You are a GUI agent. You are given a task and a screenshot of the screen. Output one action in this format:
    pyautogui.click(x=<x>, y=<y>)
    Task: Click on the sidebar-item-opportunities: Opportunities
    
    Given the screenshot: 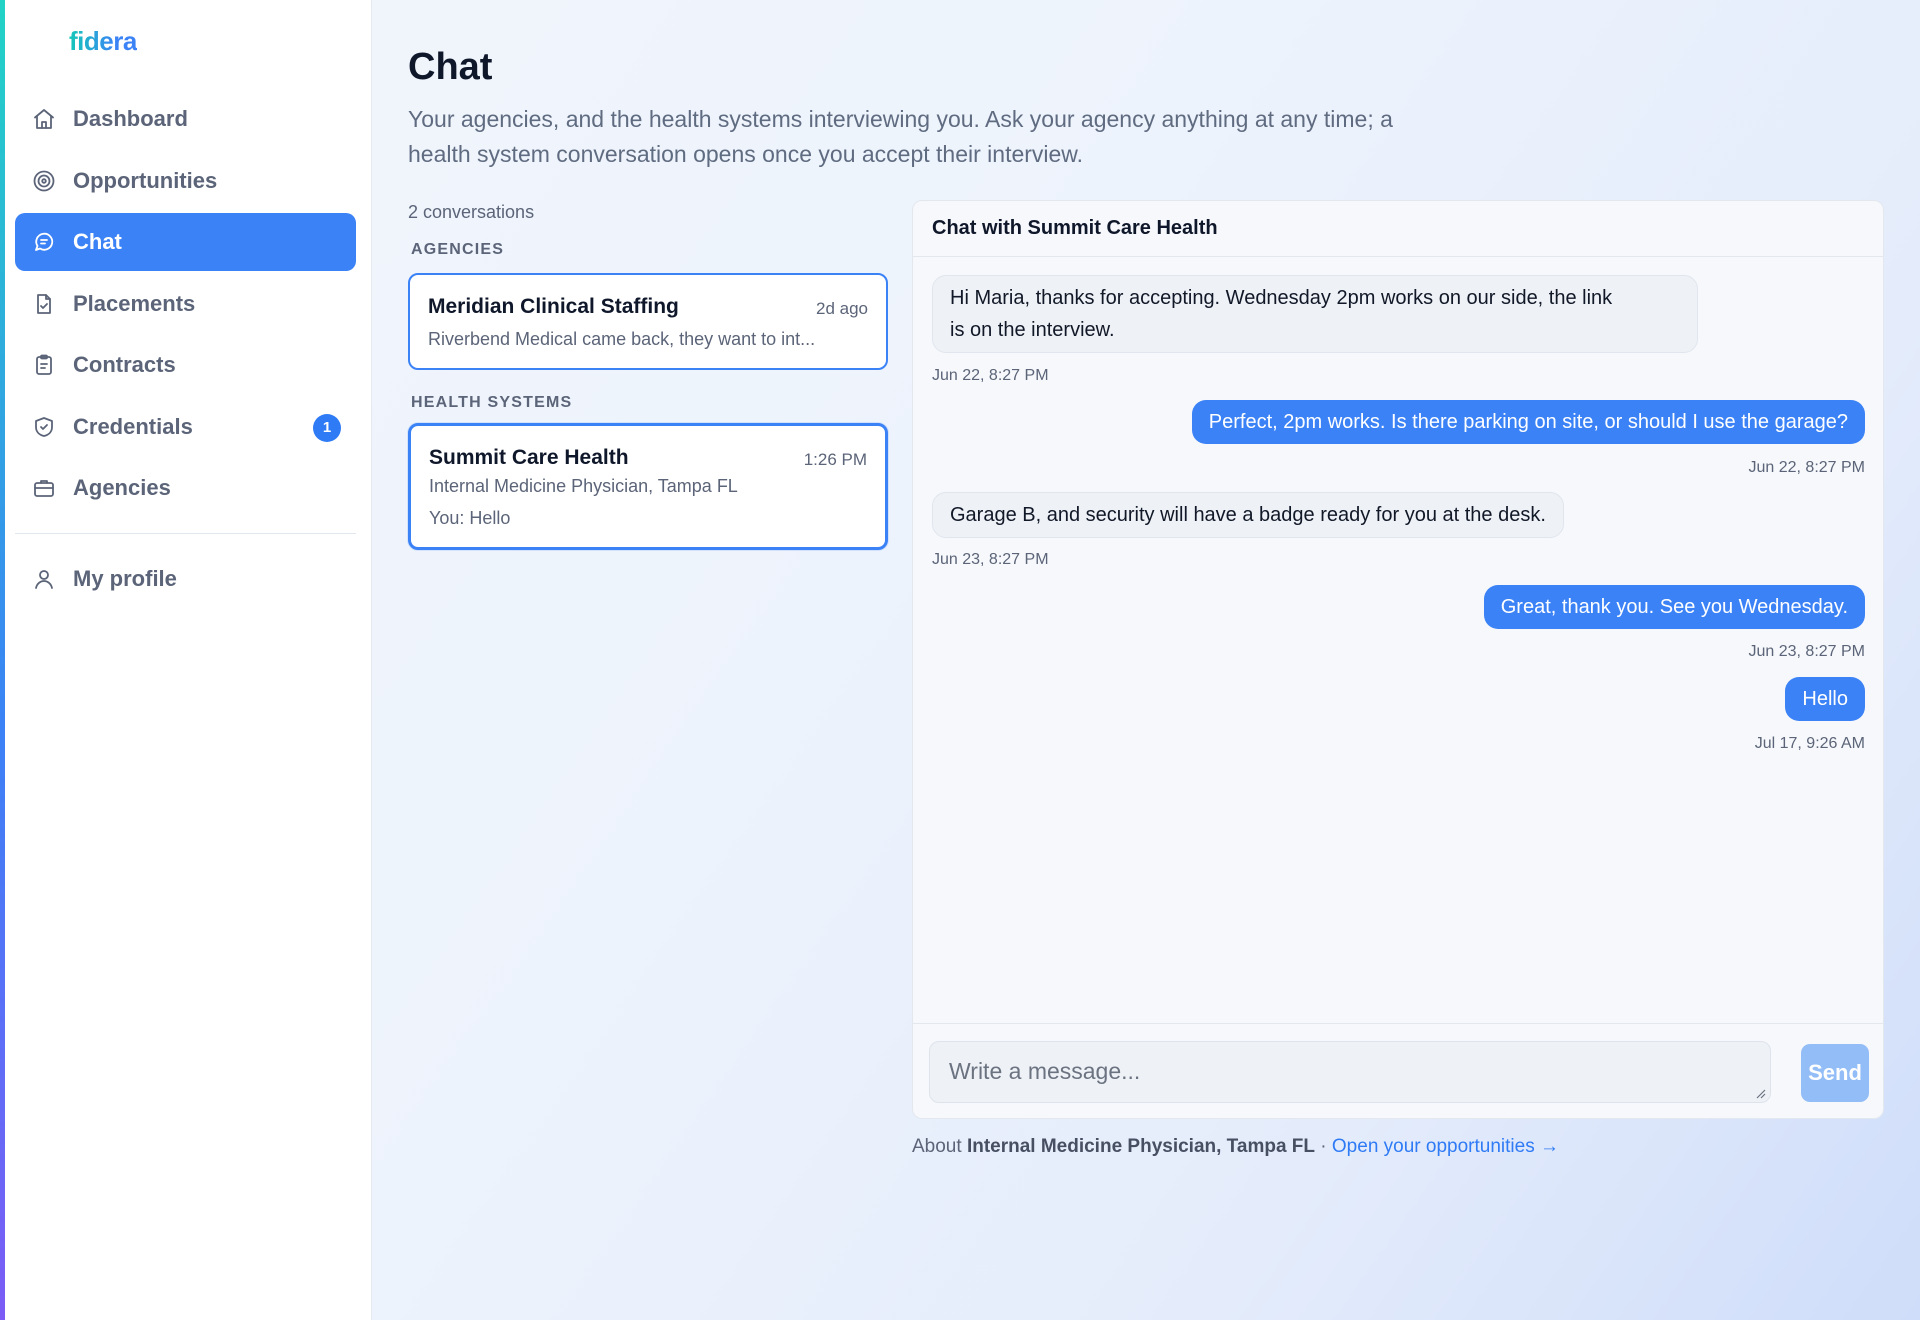 What is the action you would take?
    pyautogui.click(x=185, y=181)
    